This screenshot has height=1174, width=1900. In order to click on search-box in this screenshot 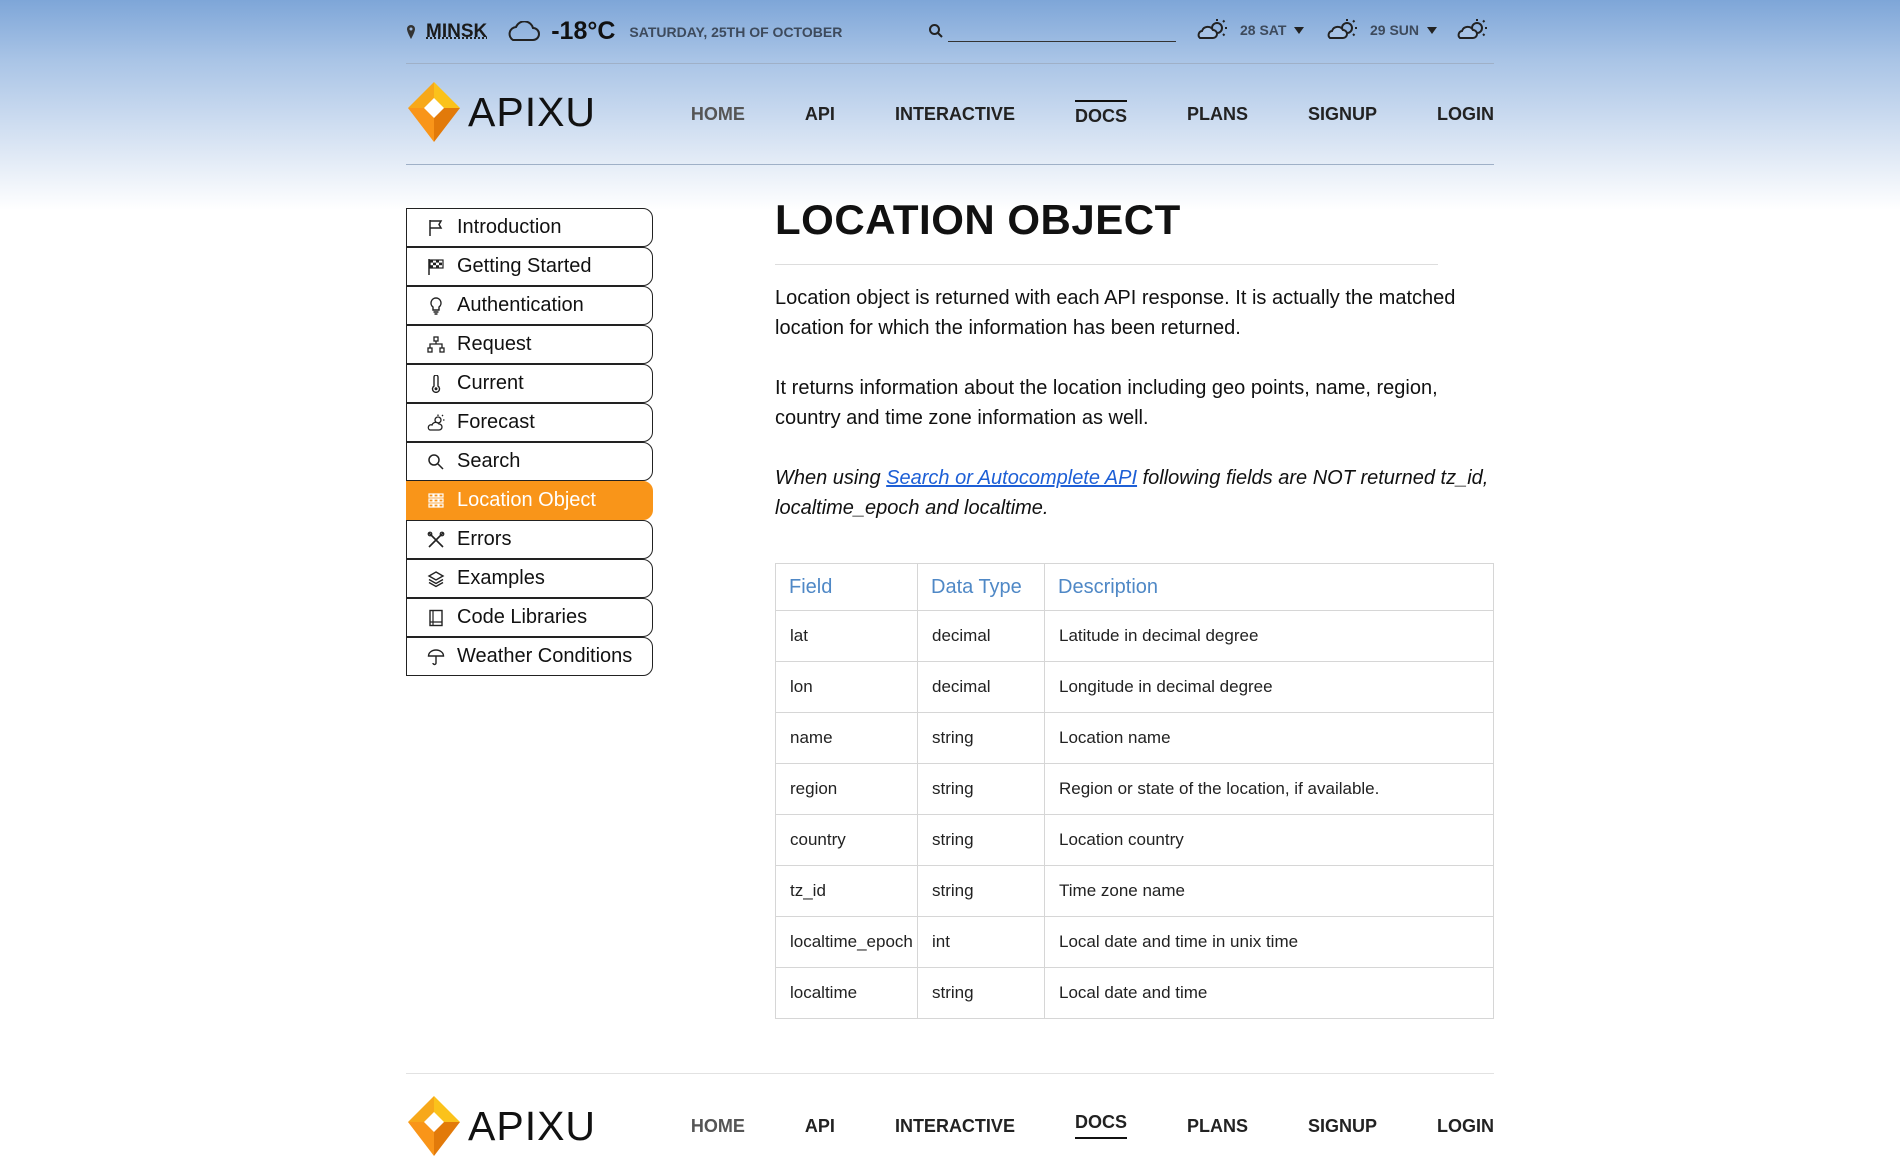, I will do `click(1052, 31)`.